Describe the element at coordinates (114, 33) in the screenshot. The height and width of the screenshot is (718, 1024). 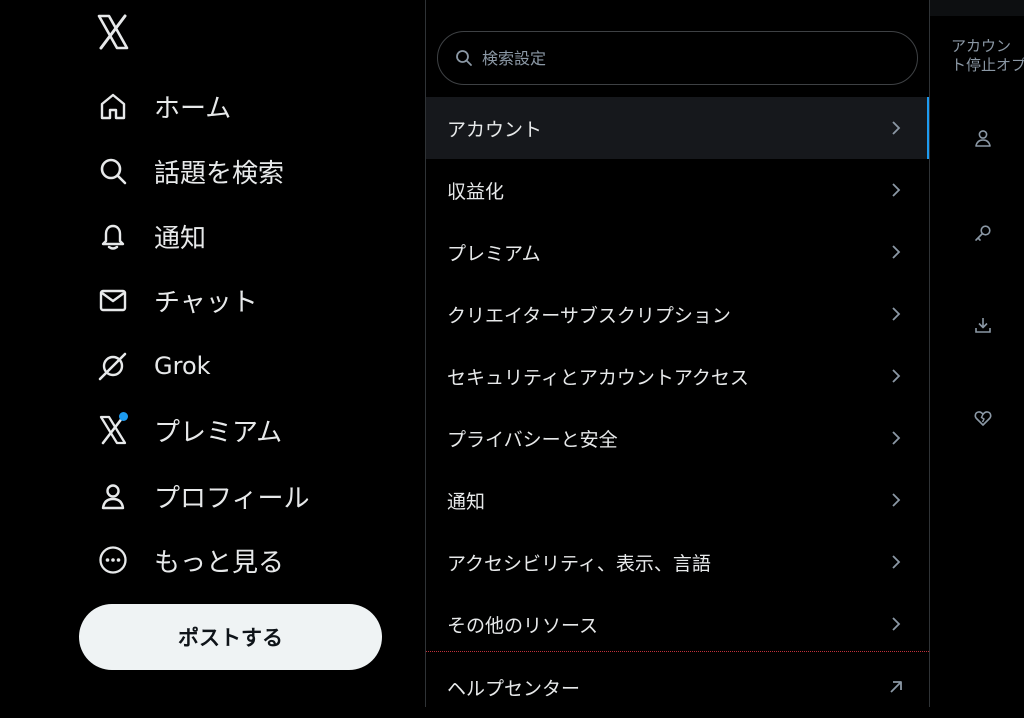
I see `x-logo-icon` at that location.